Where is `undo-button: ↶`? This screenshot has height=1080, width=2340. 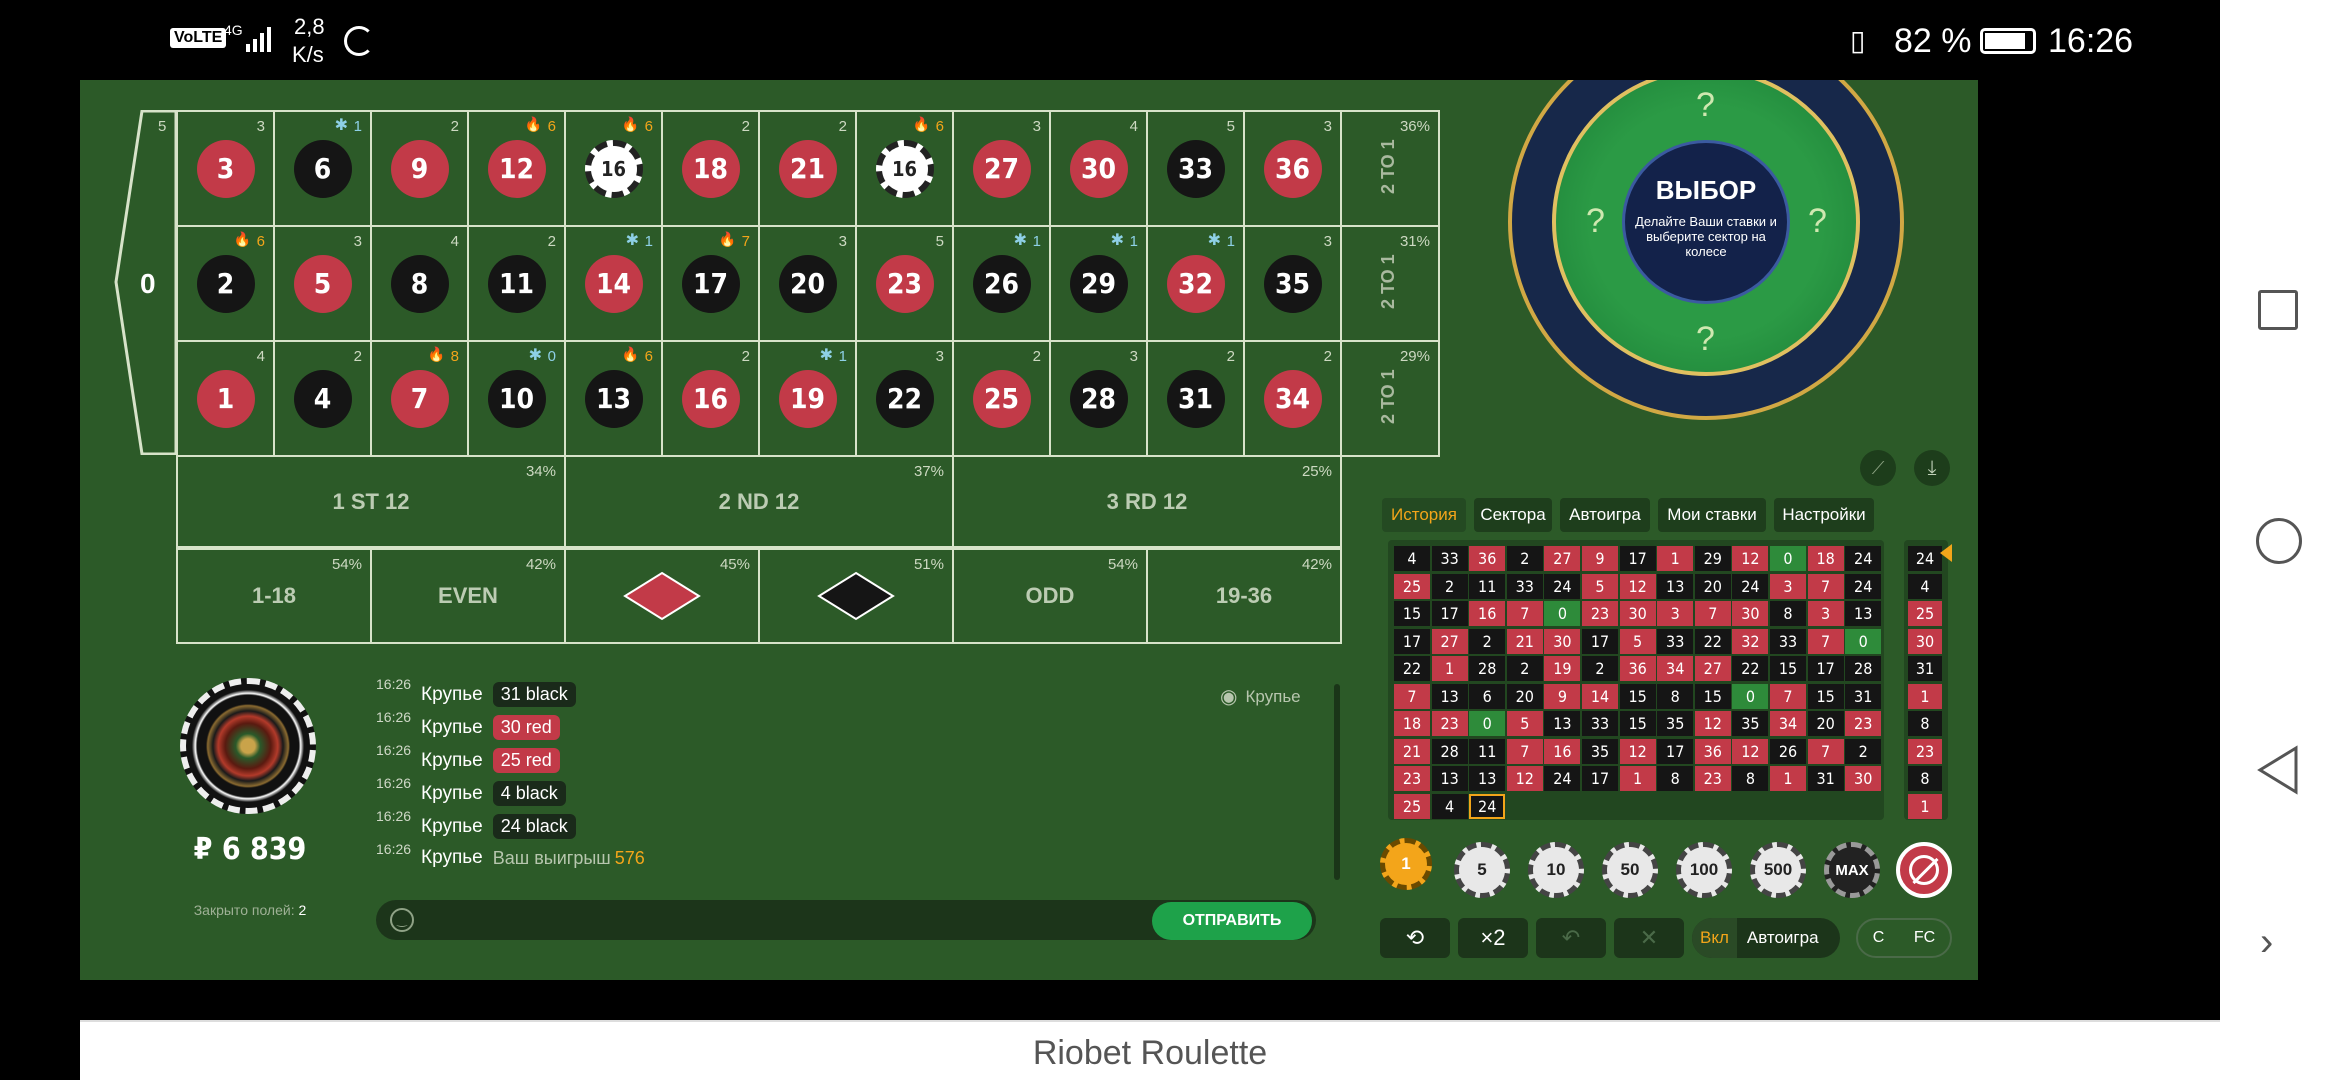 undo-button: ↶ is located at coordinates (1571, 938).